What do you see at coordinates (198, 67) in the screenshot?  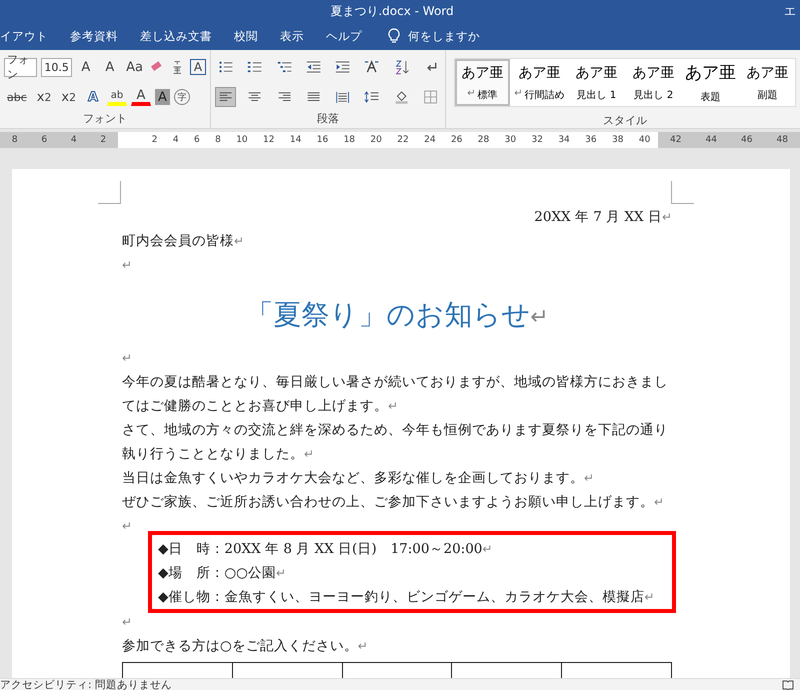 I see `character-border-button: A` at bounding box center [198, 67].